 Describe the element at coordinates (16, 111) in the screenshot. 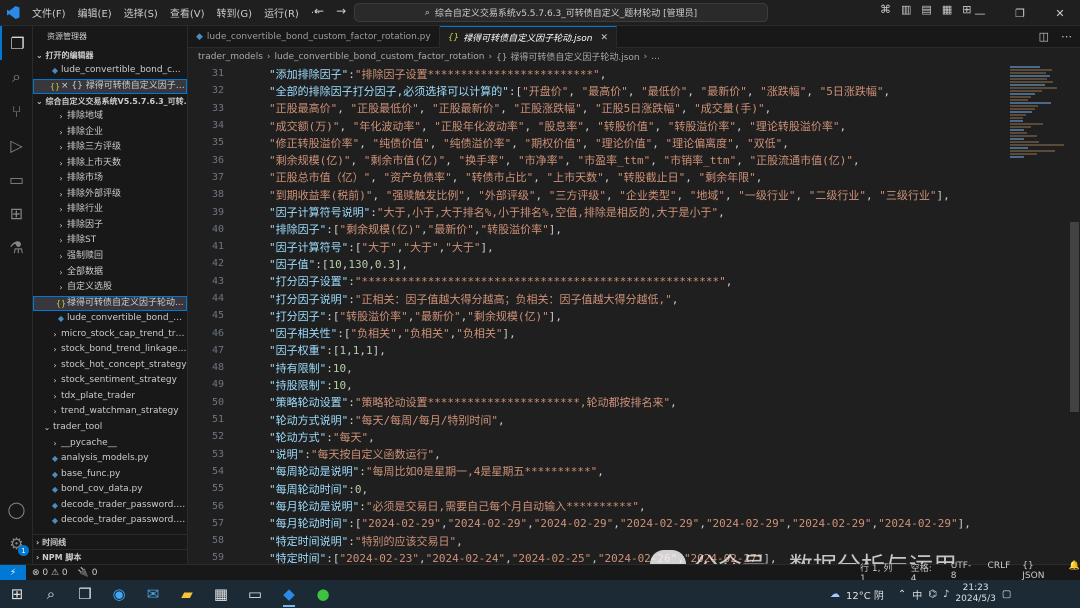

I see `source-control-icon: ⑂` at that location.